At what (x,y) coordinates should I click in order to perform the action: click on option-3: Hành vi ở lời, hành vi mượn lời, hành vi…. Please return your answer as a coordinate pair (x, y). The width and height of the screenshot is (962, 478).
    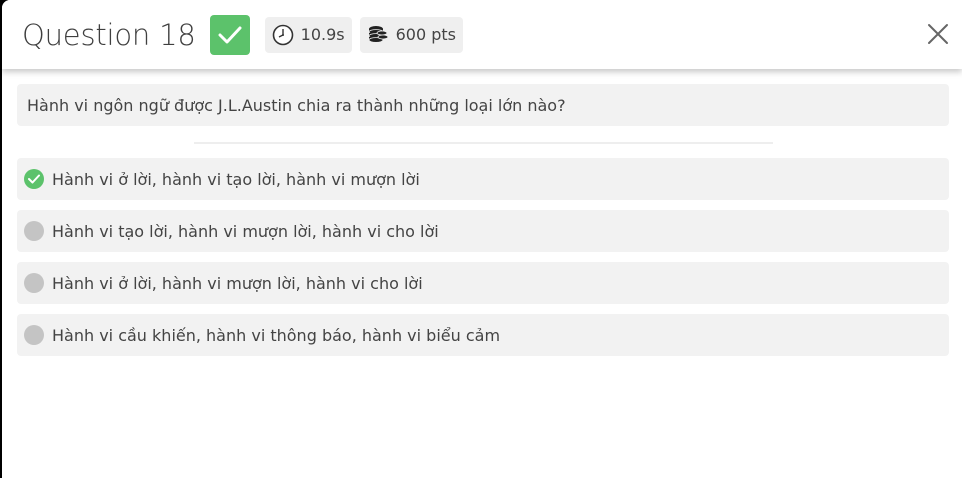
    Looking at the image, I should click on (483, 283).